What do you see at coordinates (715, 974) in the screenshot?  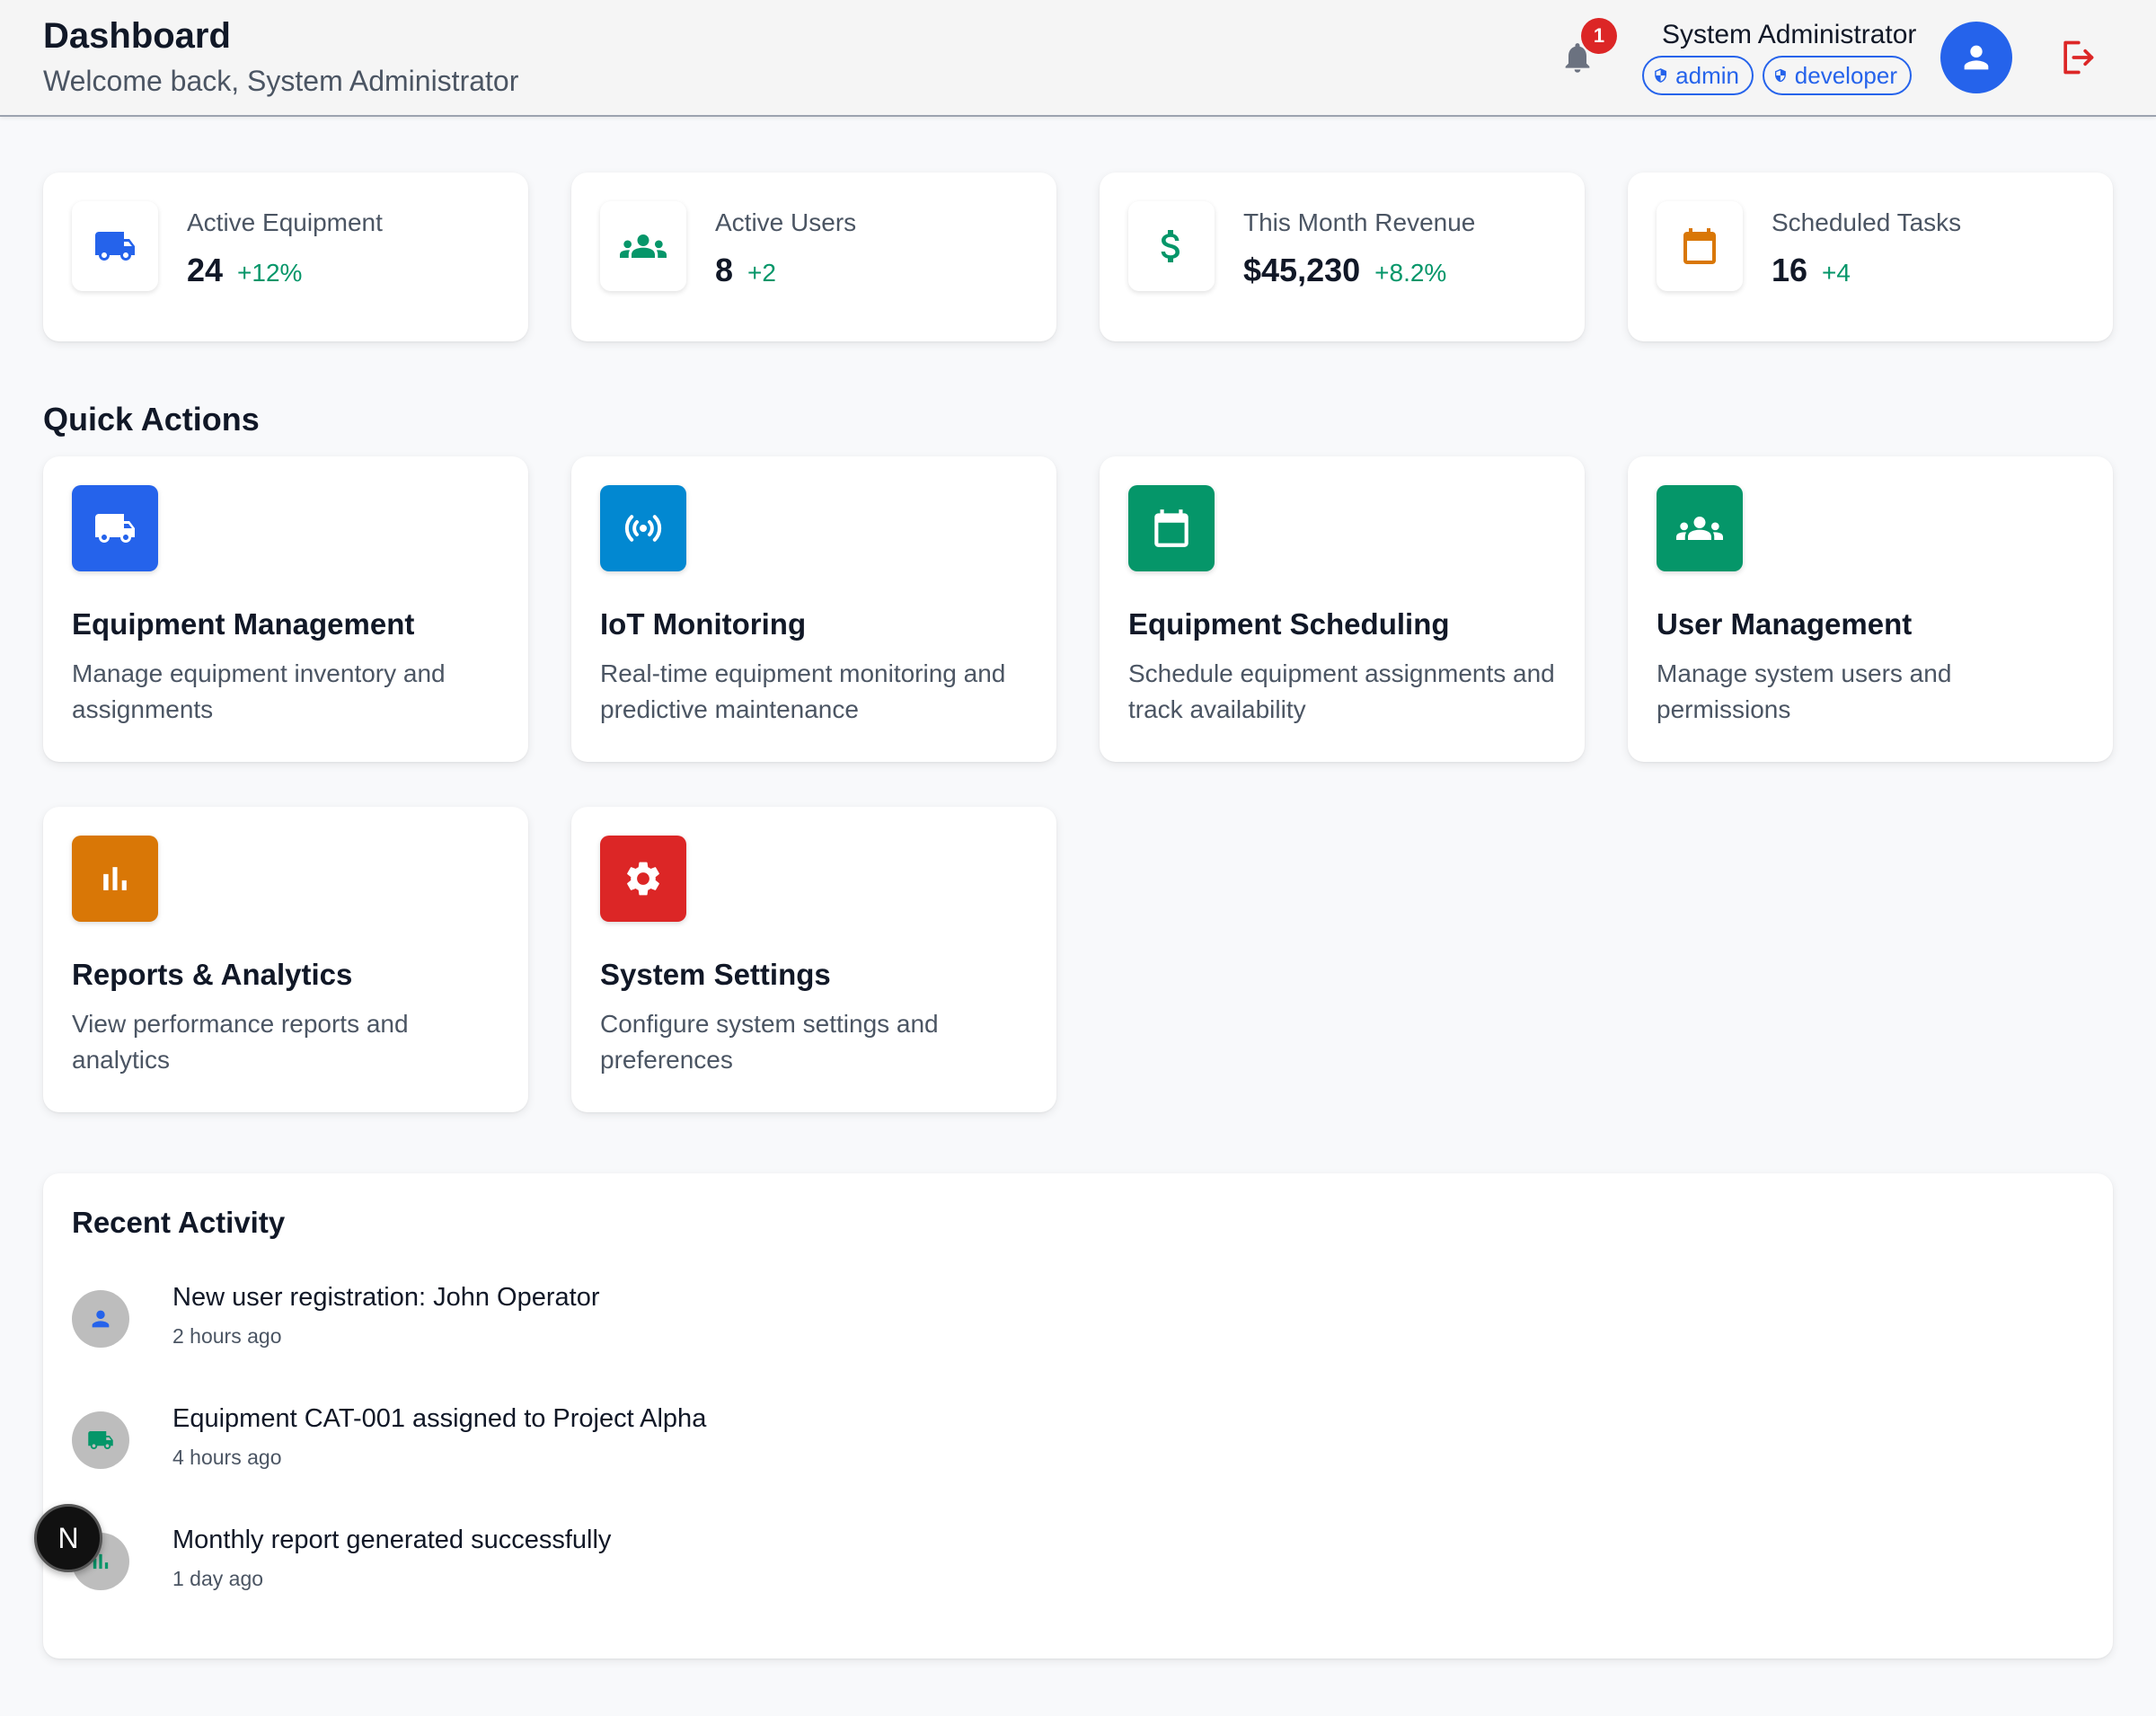 I see `action-title: System Settings` at bounding box center [715, 974].